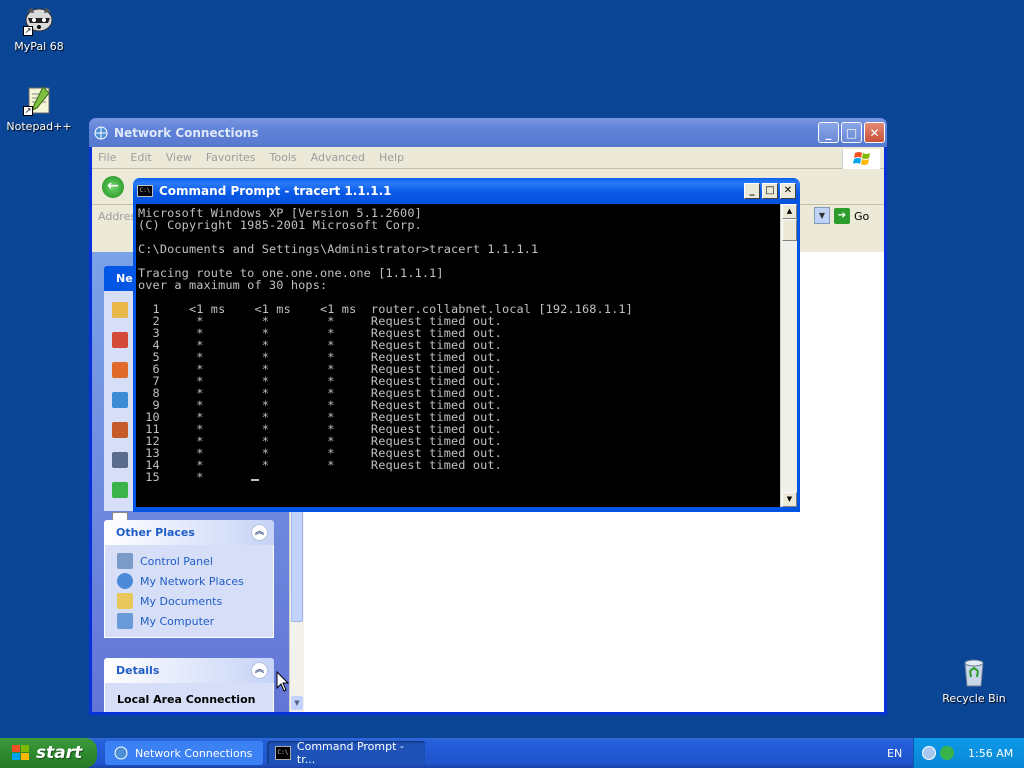  I want to click on notepad-icon: ↗, so click(39, 100).